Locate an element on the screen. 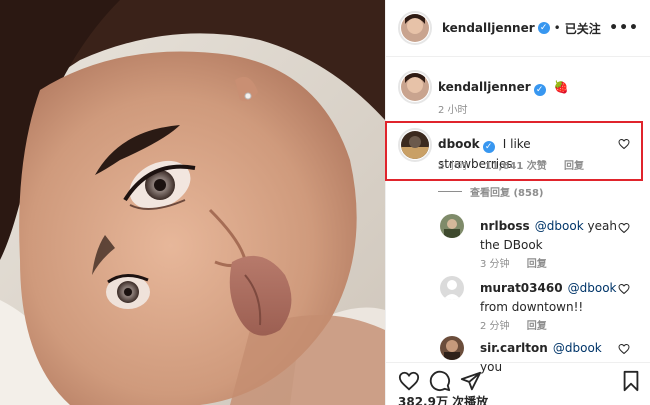  author-username: kendalljenner is located at coordinates (488, 28).